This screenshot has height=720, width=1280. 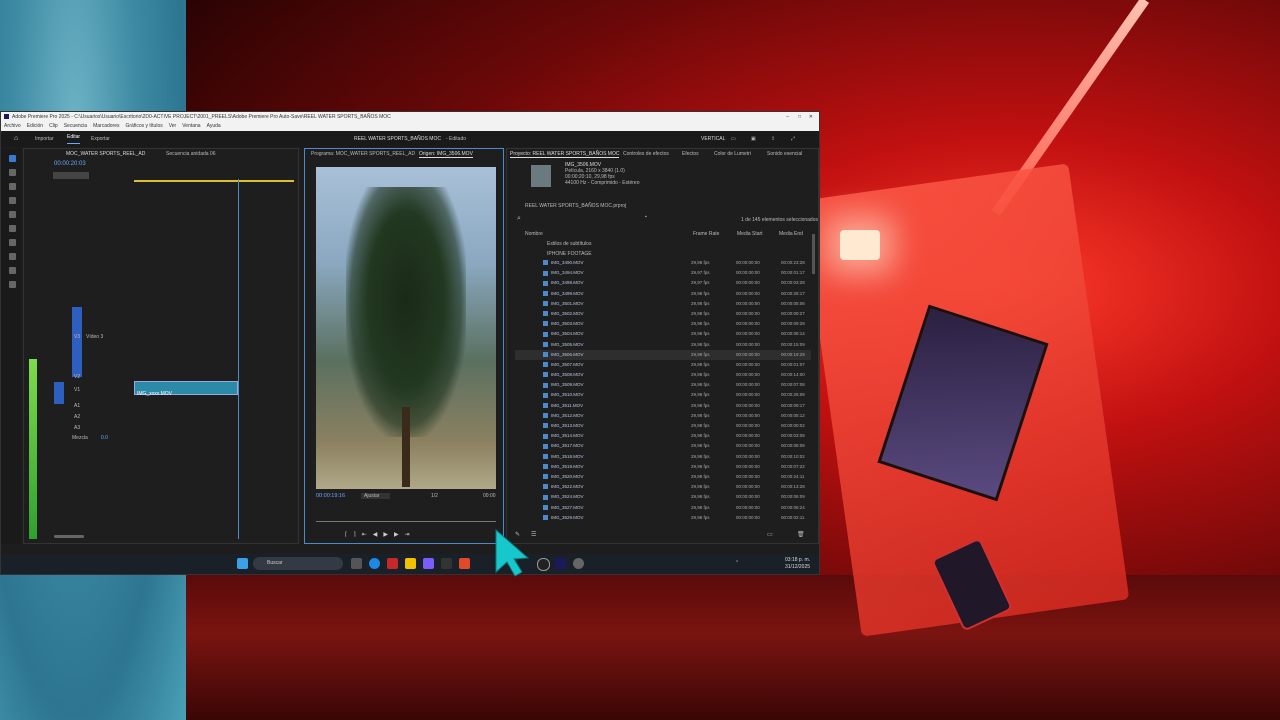 I want to click on fullscreen-icon: ⤢, so click(x=793, y=139).